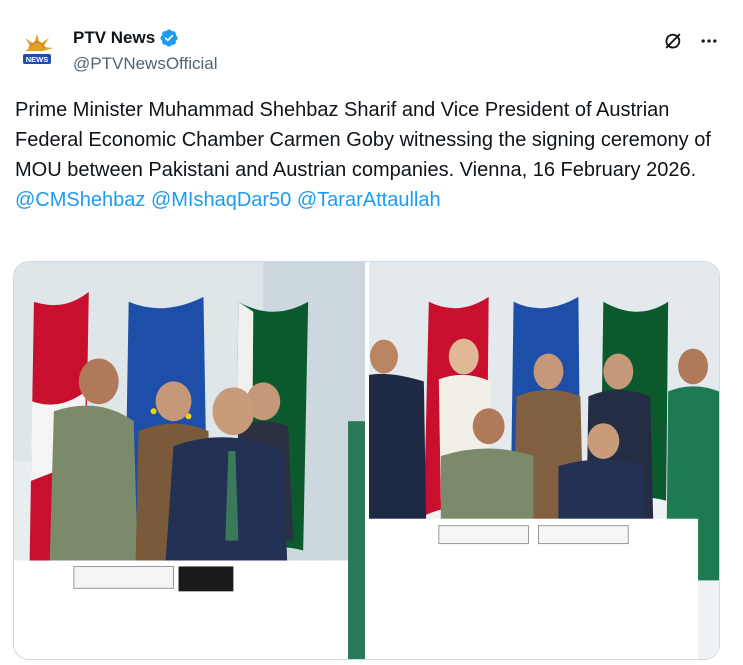 The width and height of the screenshot is (743, 665). Describe the element at coordinates (169, 38) in the screenshot. I see `verified-badge-icon` at that location.